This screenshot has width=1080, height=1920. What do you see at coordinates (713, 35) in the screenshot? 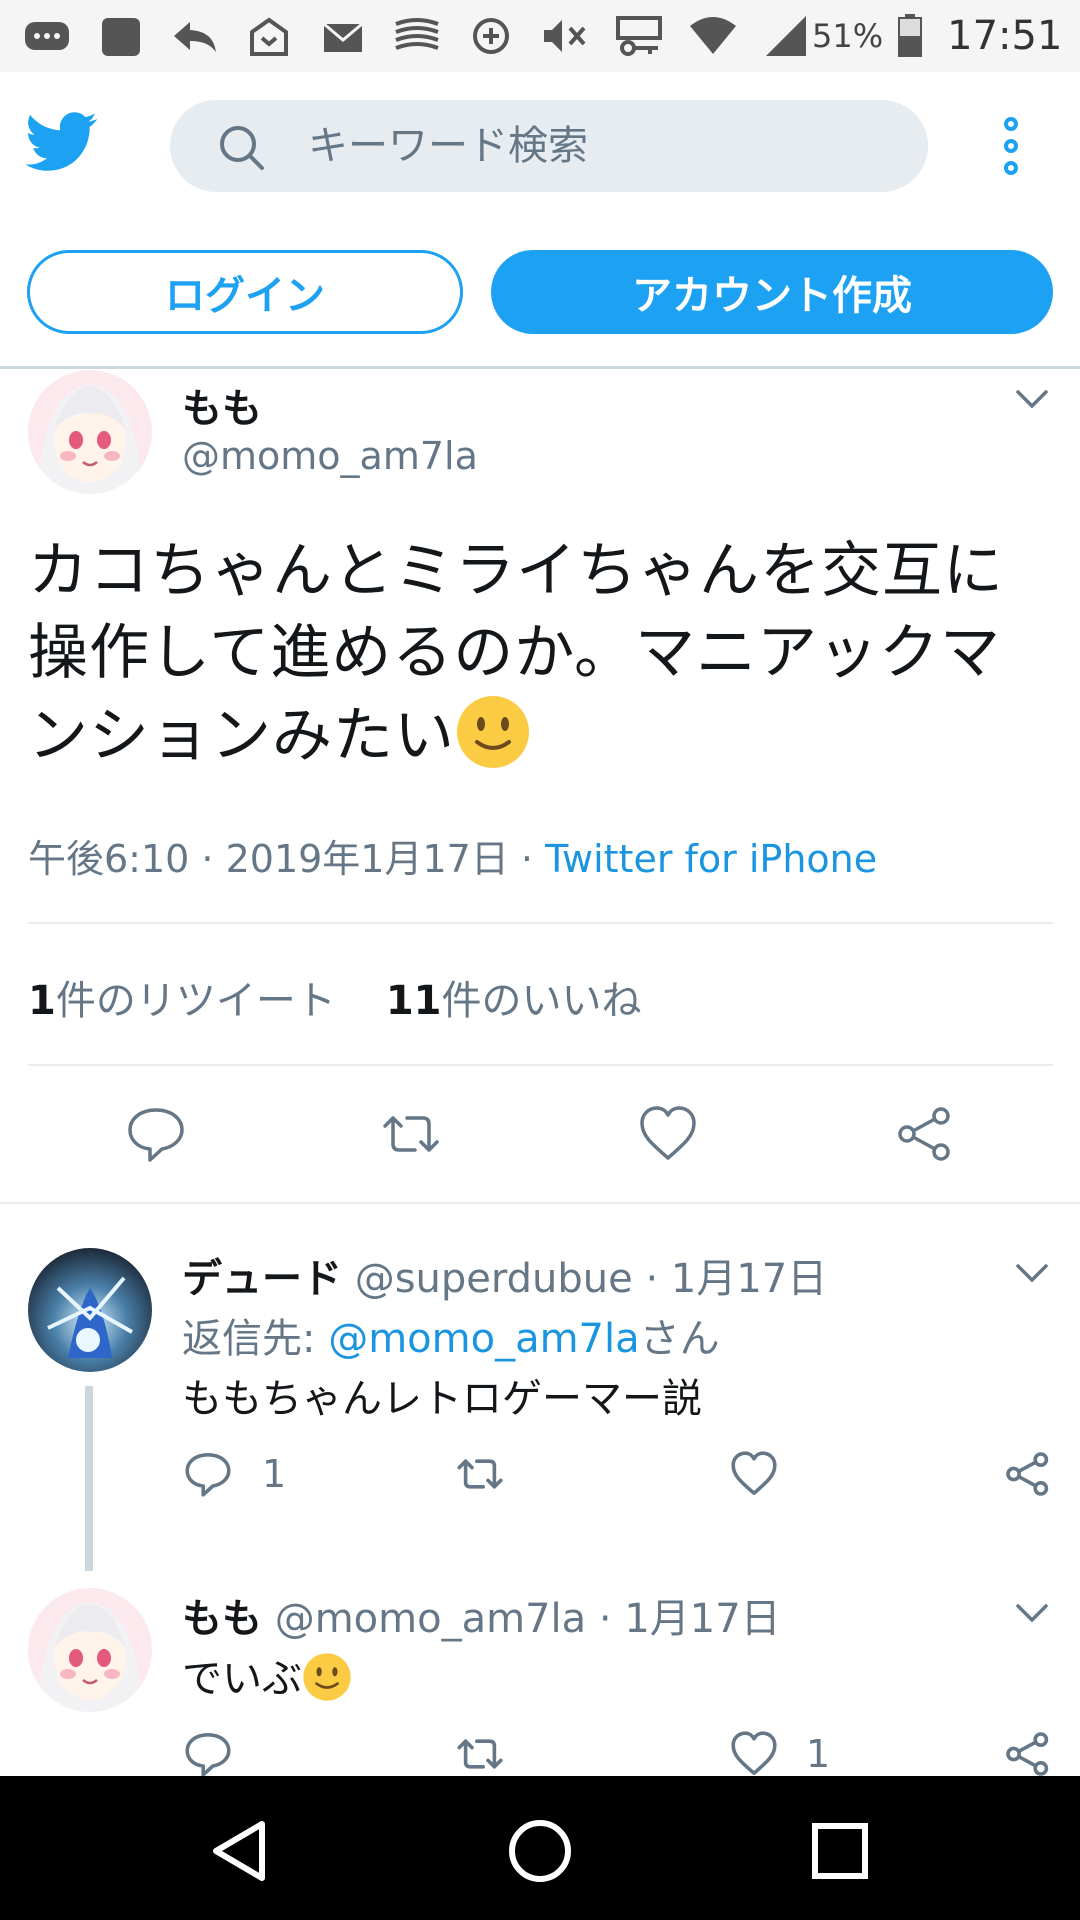
I see `wifi-icon` at bounding box center [713, 35].